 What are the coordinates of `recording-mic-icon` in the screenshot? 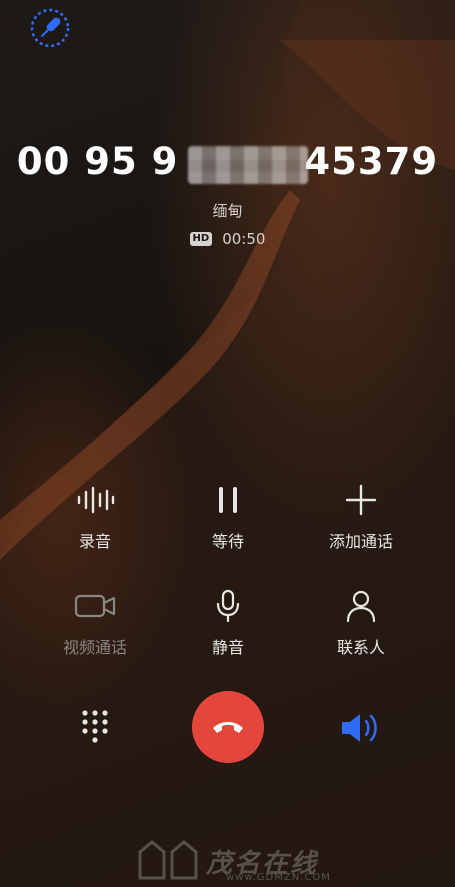 It's located at (50, 28).